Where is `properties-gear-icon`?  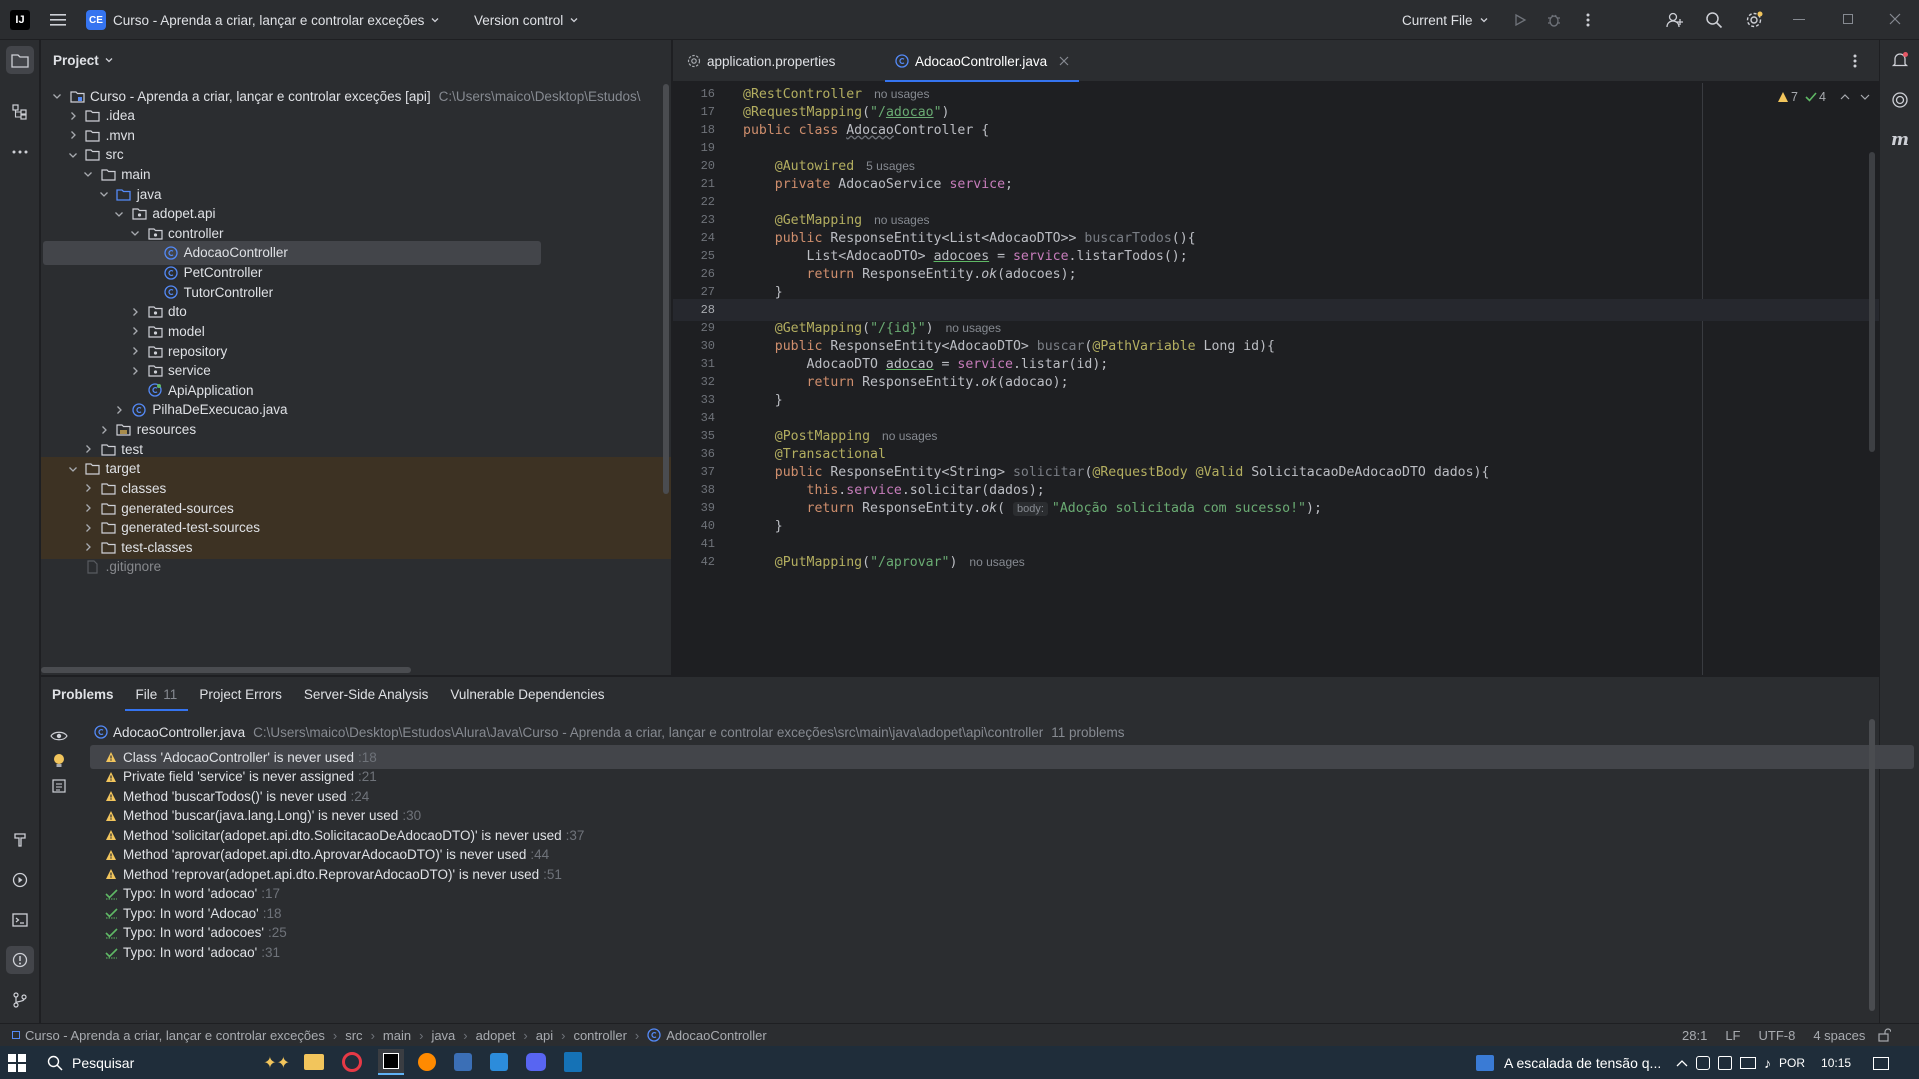
properties-gear-icon is located at coordinates (694, 61).